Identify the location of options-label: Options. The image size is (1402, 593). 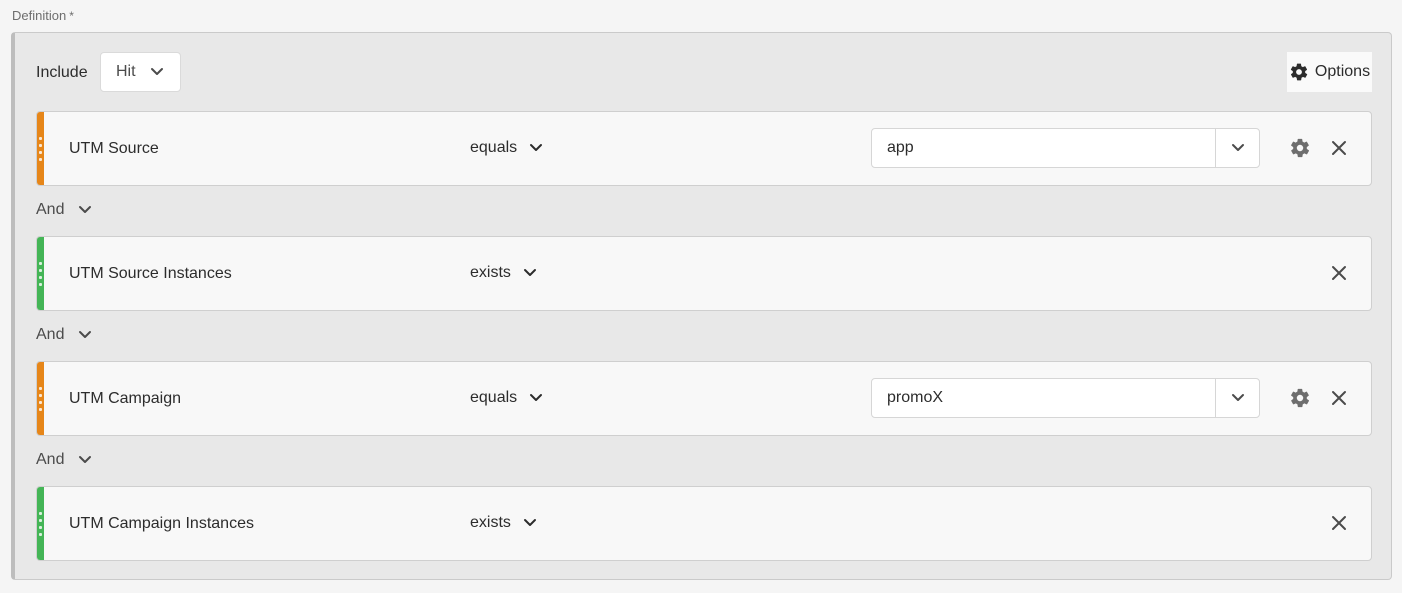
(1342, 71).